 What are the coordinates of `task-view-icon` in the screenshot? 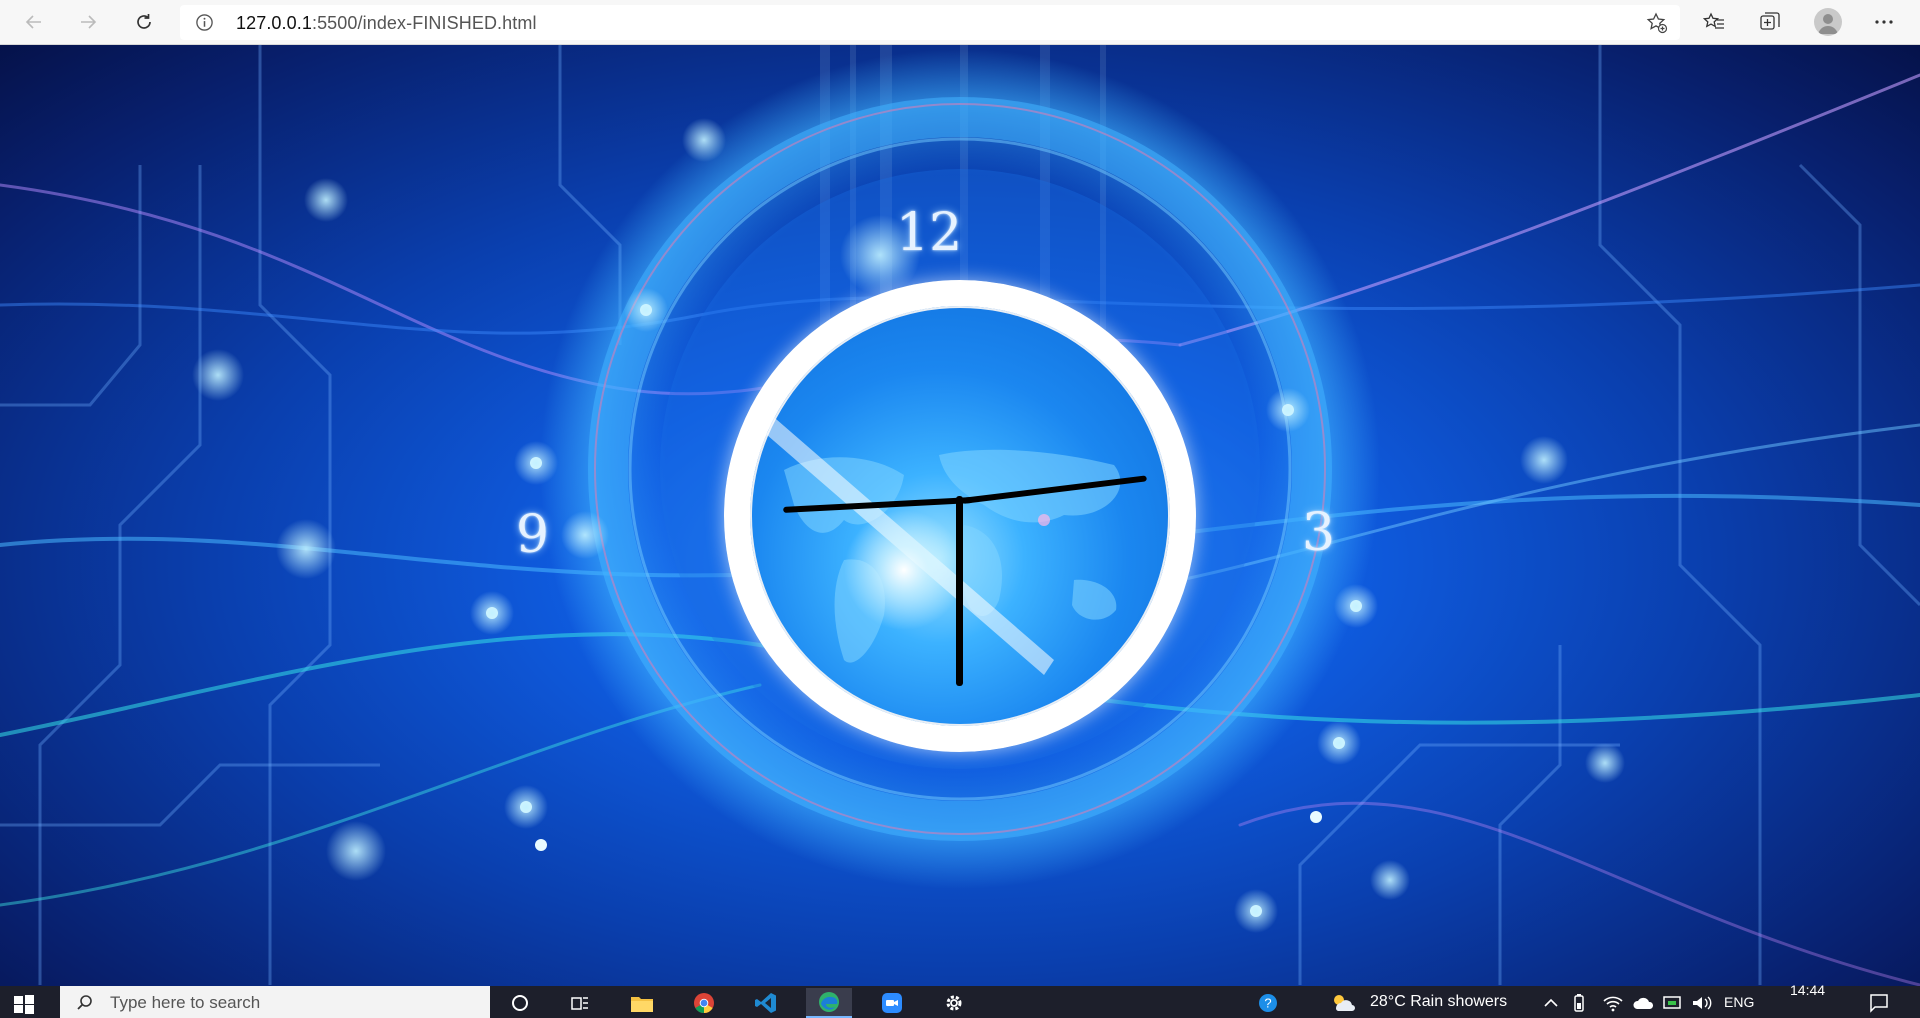 It's located at (579, 1003).